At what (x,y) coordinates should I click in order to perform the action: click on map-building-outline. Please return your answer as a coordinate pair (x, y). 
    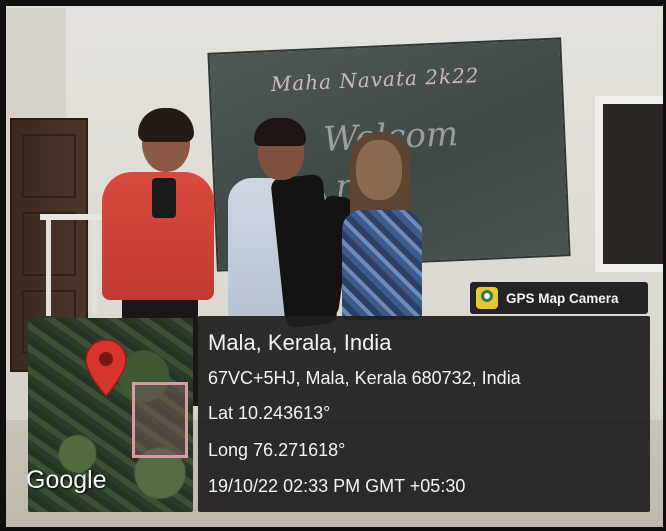
    Looking at the image, I should click on (160, 420).